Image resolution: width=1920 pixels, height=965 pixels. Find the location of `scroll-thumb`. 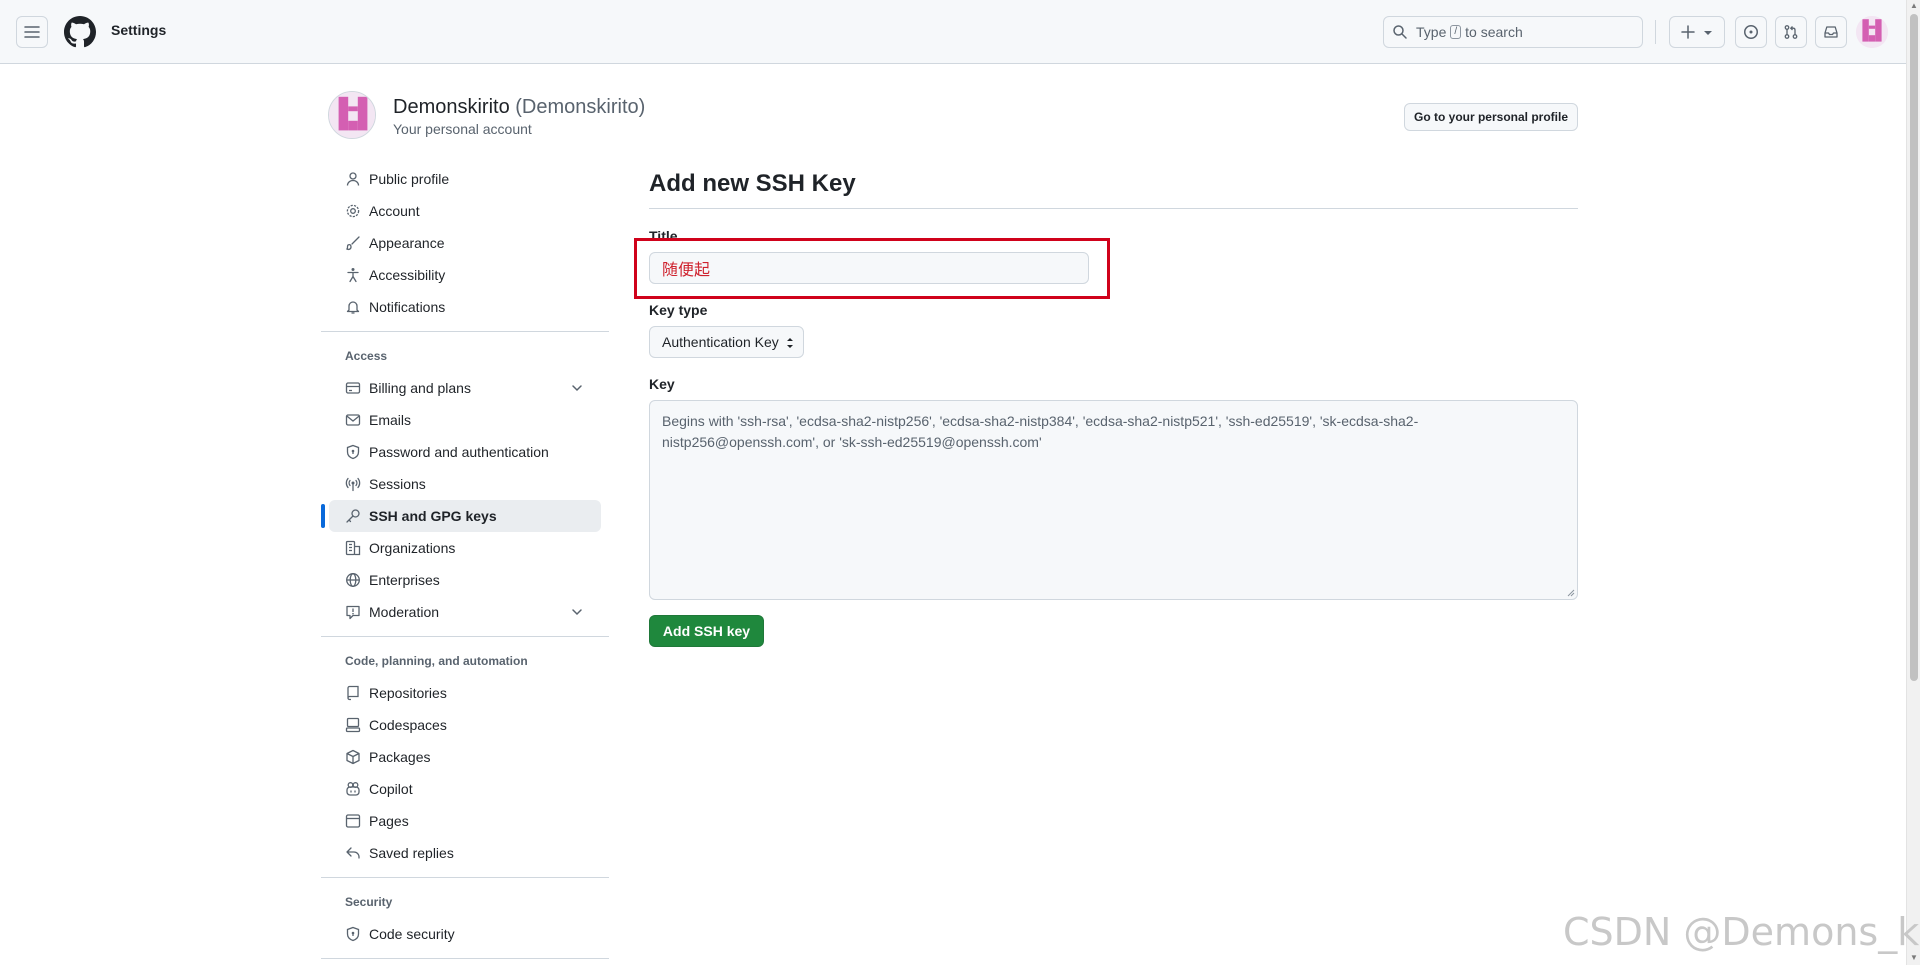

scroll-thumb is located at coordinates (1914, 347).